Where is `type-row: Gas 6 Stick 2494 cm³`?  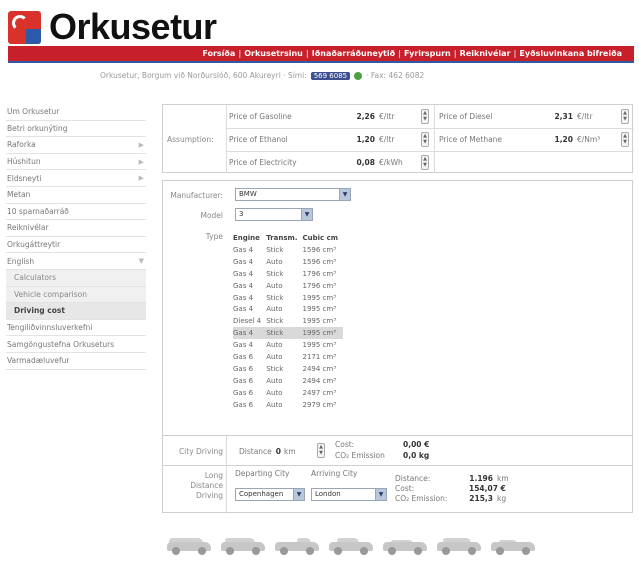 type-row: Gas 6 Stick 2494 cm³ is located at coordinates (288, 369).